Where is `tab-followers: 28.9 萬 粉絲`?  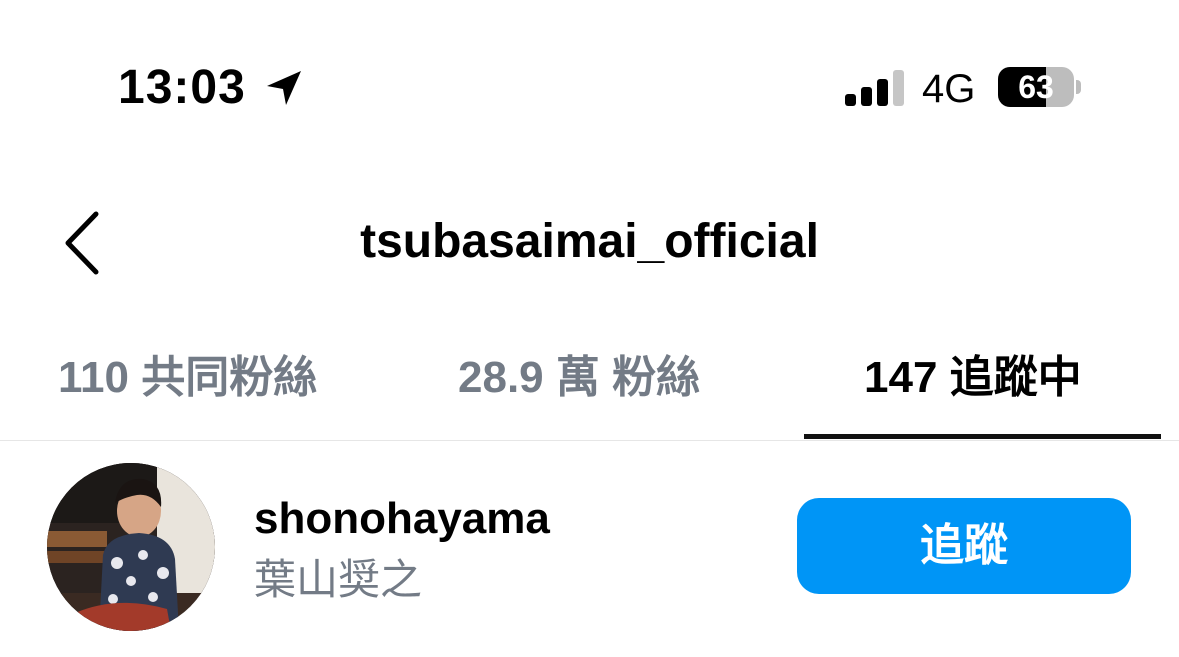
tab-followers: 28.9 萬 粉絲 is located at coordinates (579, 378).